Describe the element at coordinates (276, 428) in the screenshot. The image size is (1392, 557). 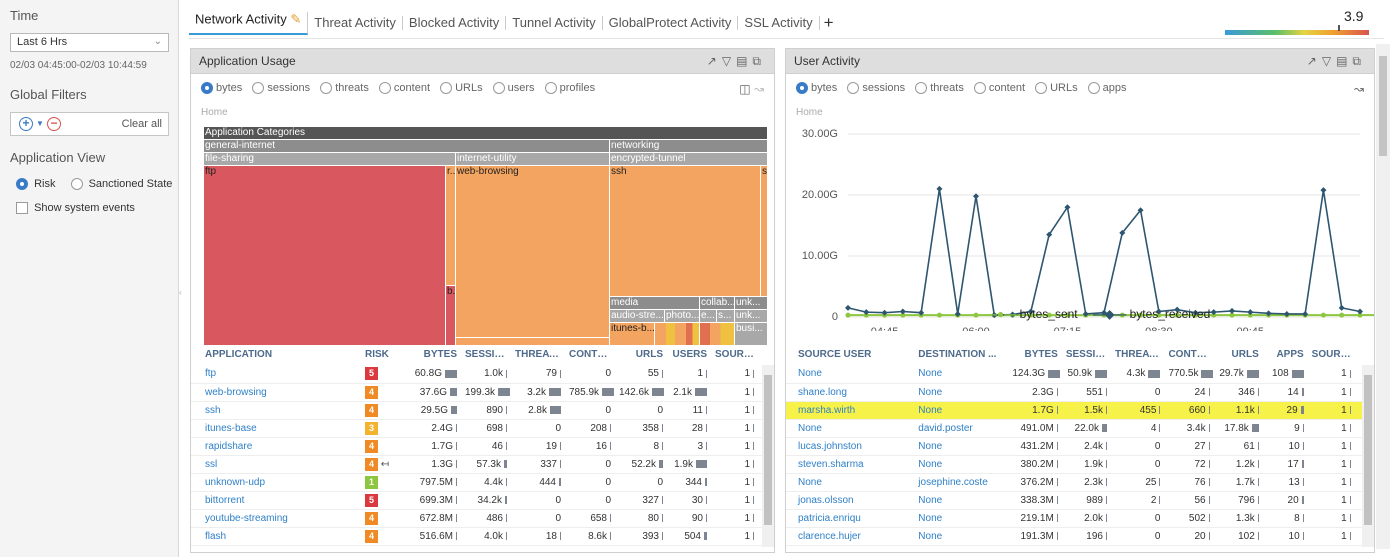
I see `application-name: itunes-base` at that location.